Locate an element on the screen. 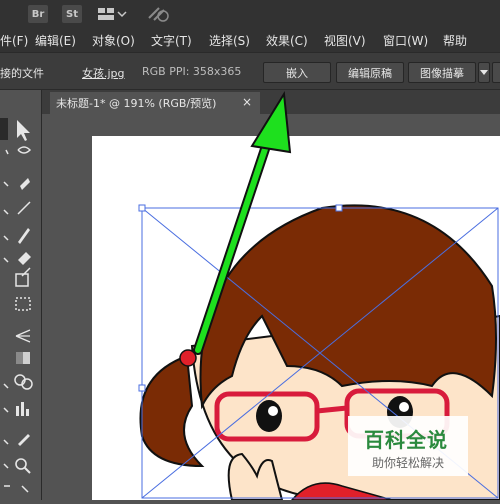 The height and width of the screenshot is (504, 500). bridge-button: Br is located at coordinates (38, 14).